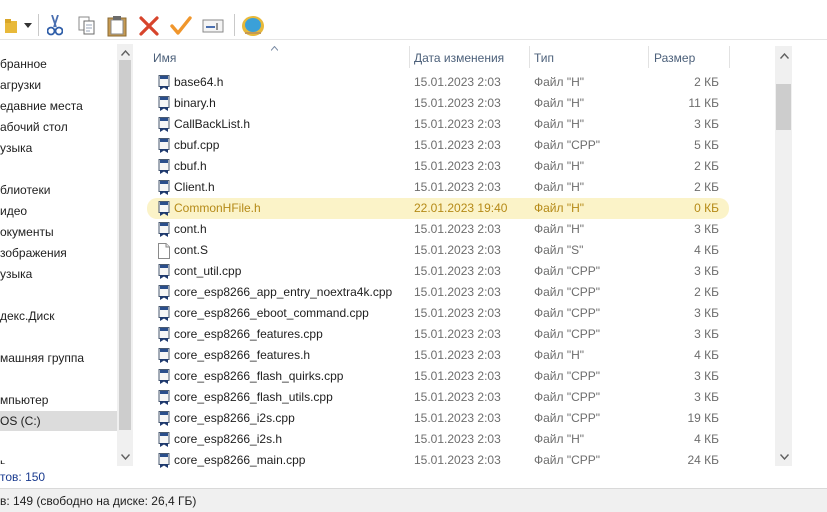 Image resolution: width=827 pixels, height=512 pixels. Describe the element at coordinates (28, 26) in the screenshot. I see `dropdown-icon` at that location.